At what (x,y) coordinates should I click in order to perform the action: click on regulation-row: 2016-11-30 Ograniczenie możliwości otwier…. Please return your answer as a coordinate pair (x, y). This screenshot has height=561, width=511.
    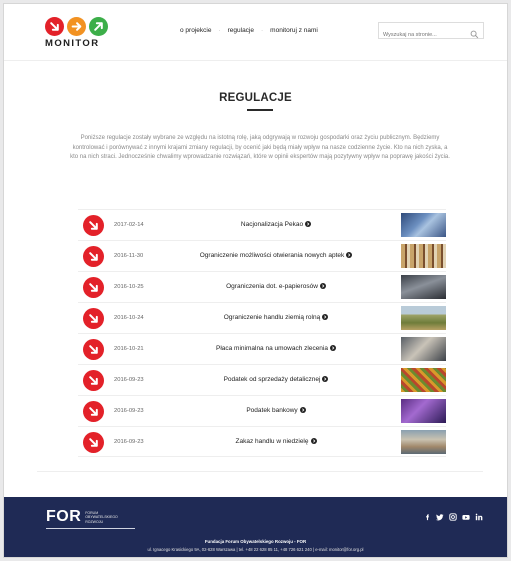
    Looking at the image, I should click on (262, 255).